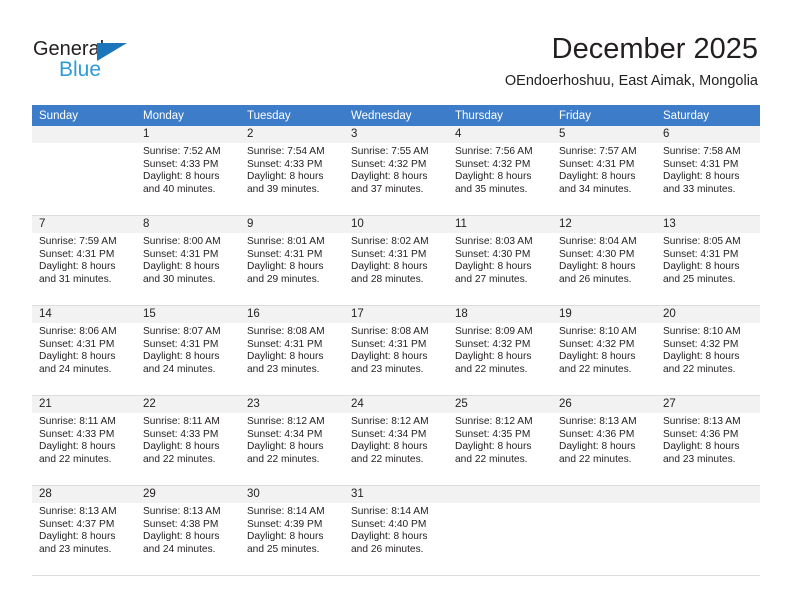 This screenshot has height=612, width=792. Describe the element at coordinates (396, 314) in the screenshot. I see `day-number: 17` at that location.